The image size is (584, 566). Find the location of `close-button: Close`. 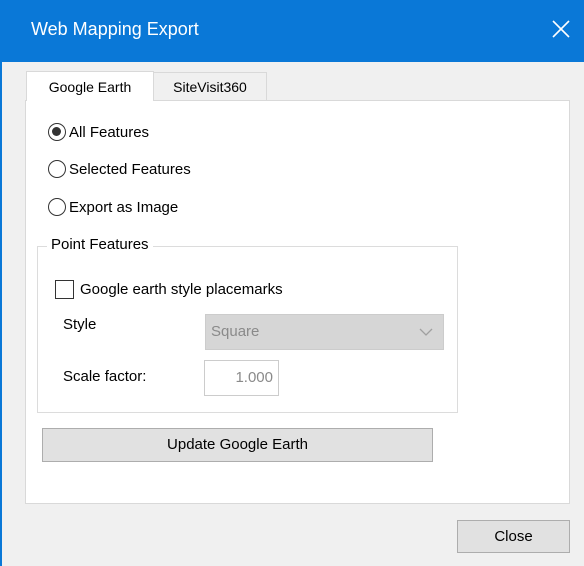

close-button: Close is located at coordinates (513, 536).